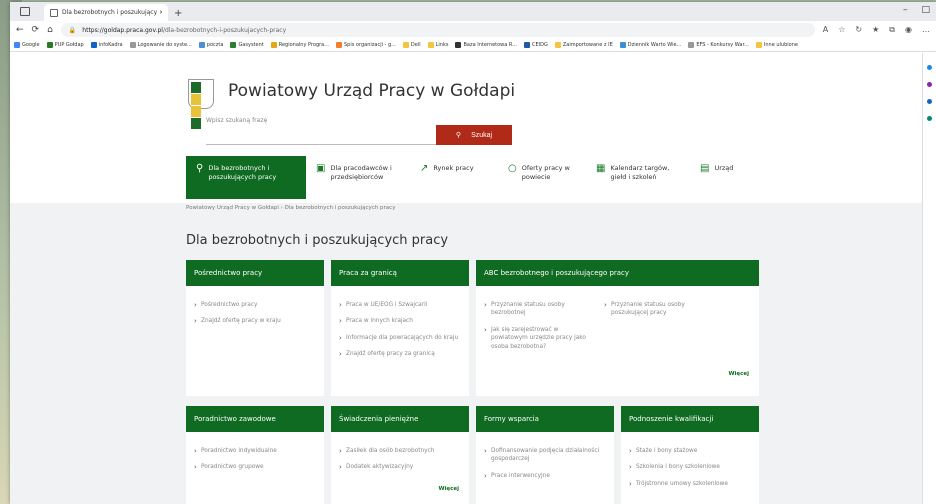 Image resolution: width=936 pixels, height=504 pixels. What do you see at coordinates (545, 168) in the screenshot?
I see `nav-label: Oferty pracy w` at bounding box center [545, 168].